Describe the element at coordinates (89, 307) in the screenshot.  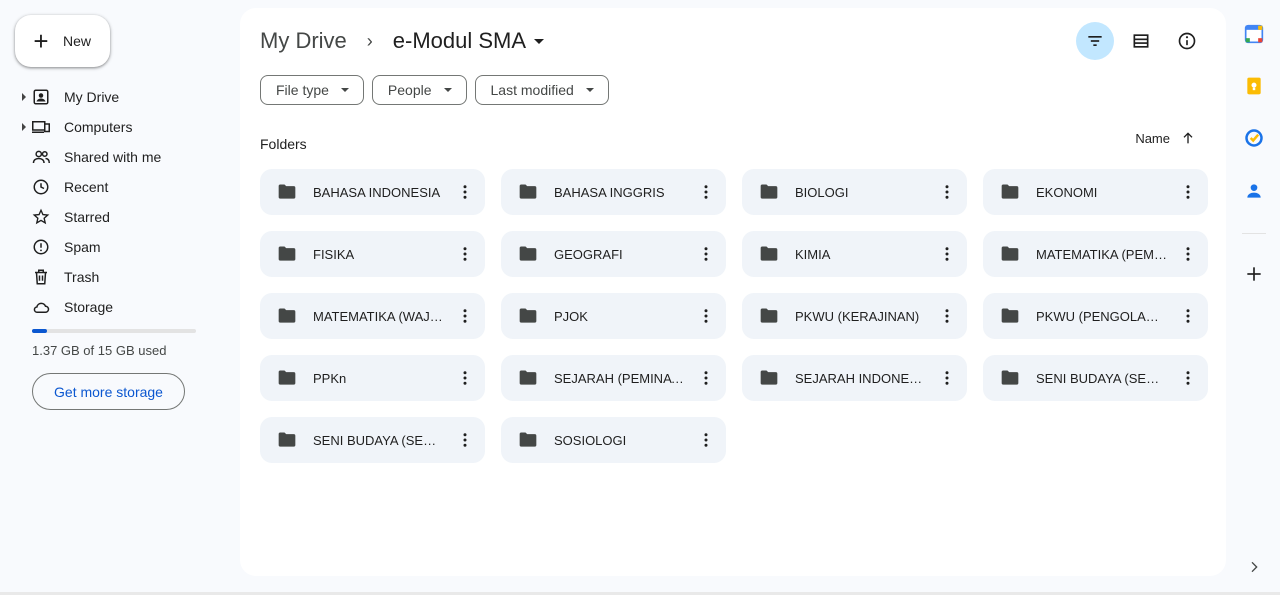
I see `sidebar-item-label: Storage` at that location.